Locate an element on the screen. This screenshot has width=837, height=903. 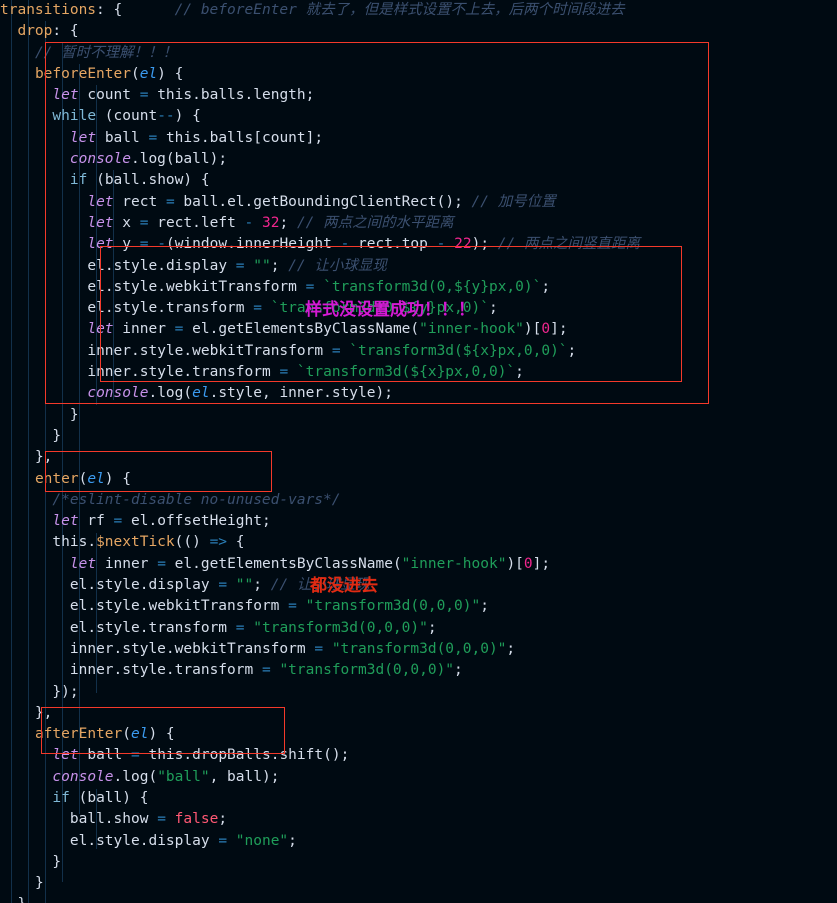
code-line: while (count--) { is located at coordinates (418, 116).